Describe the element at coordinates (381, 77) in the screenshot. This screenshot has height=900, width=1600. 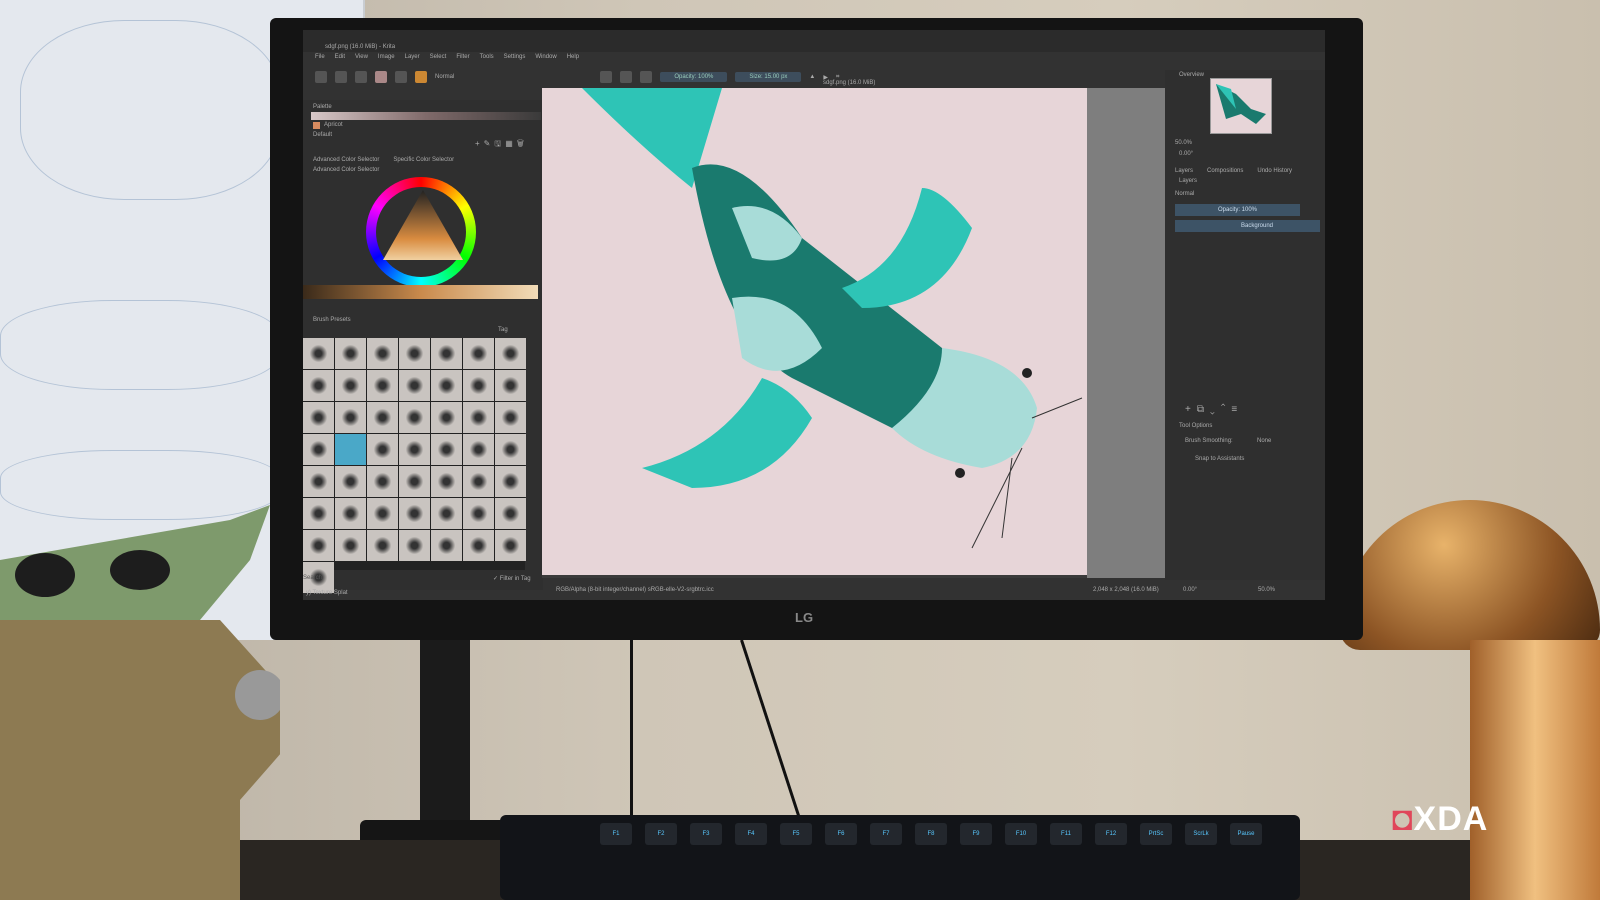
I see `gradient-swatch` at that location.